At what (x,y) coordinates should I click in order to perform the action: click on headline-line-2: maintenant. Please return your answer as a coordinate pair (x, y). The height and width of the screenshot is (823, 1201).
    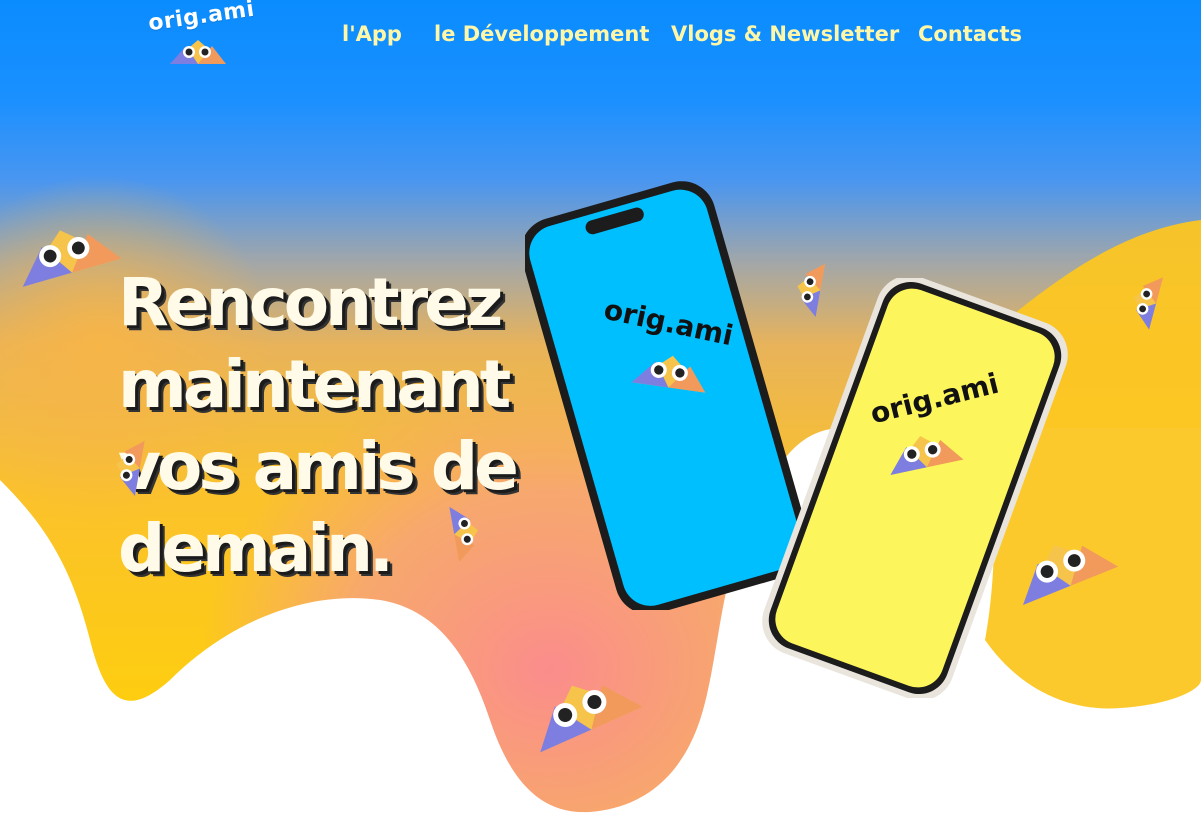
    Looking at the image, I should click on (314, 384).